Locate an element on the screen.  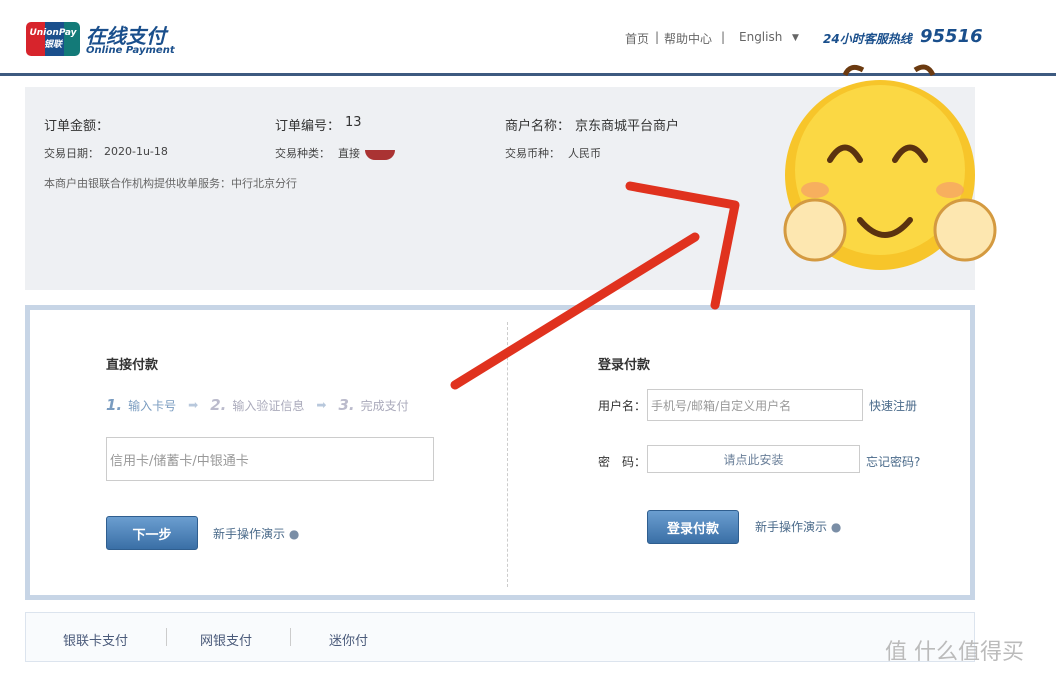
red-arrow-annotation is located at coordinates (595, 285).